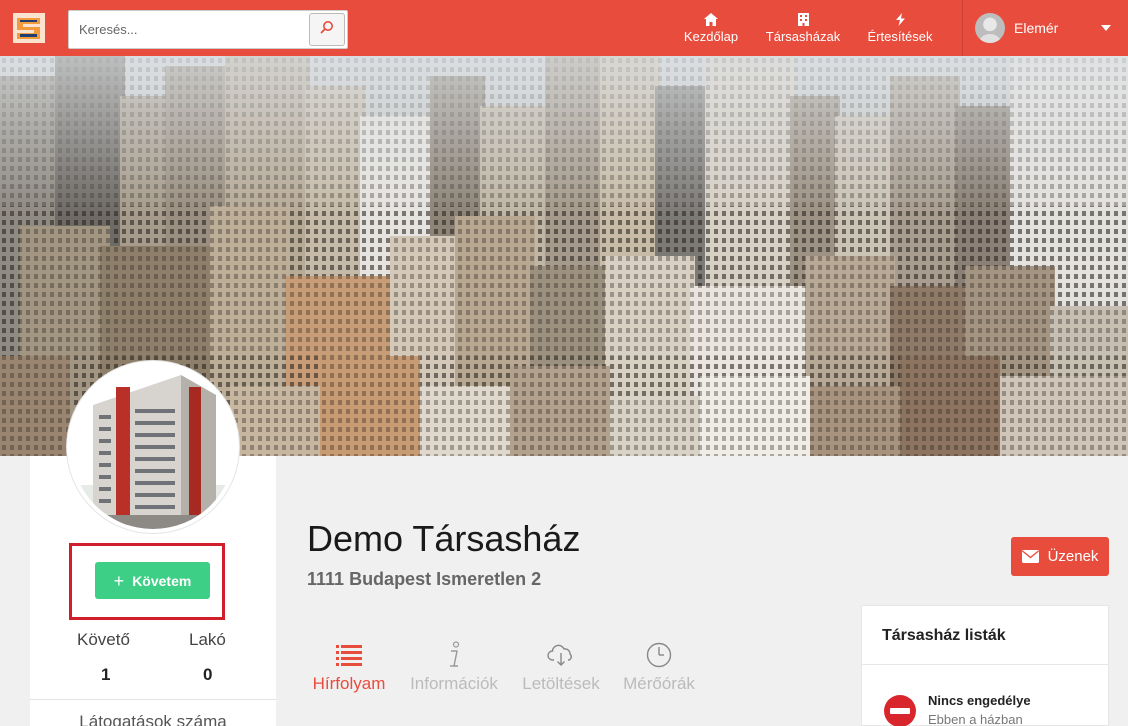 This screenshot has height=726, width=1128. What do you see at coordinates (962, 28) in the screenshot?
I see `nav-divider` at bounding box center [962, 28].